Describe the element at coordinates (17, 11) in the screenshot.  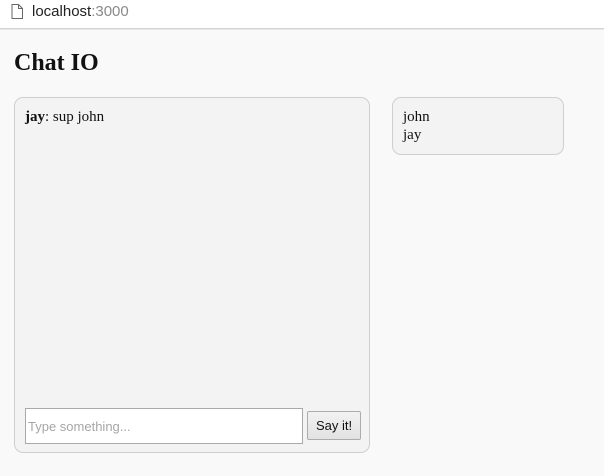
I see `page-icon` at that location.